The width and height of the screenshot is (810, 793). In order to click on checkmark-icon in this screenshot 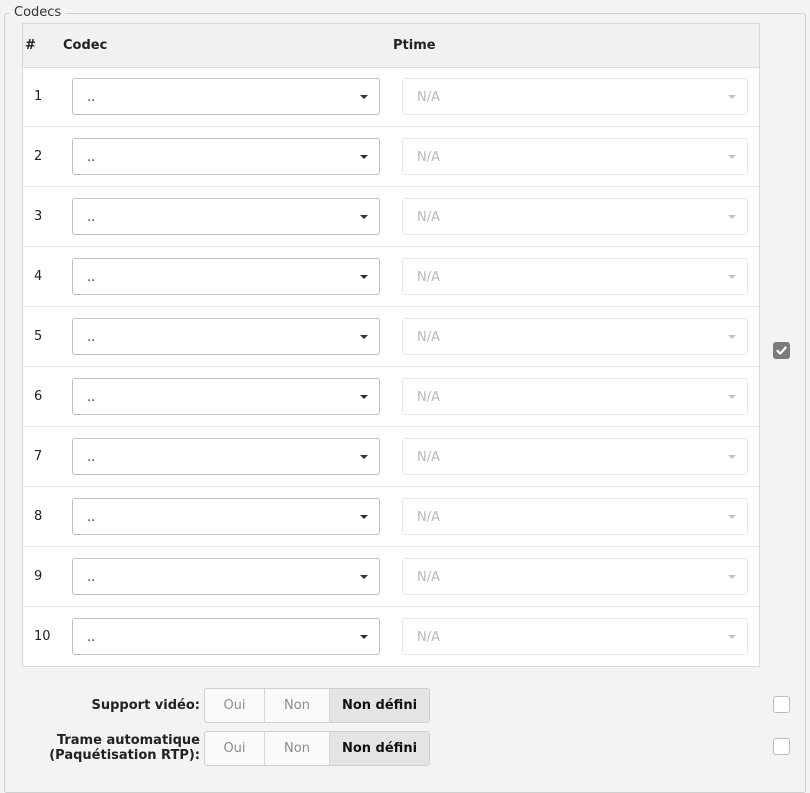, I will do `click(781, 350)`.